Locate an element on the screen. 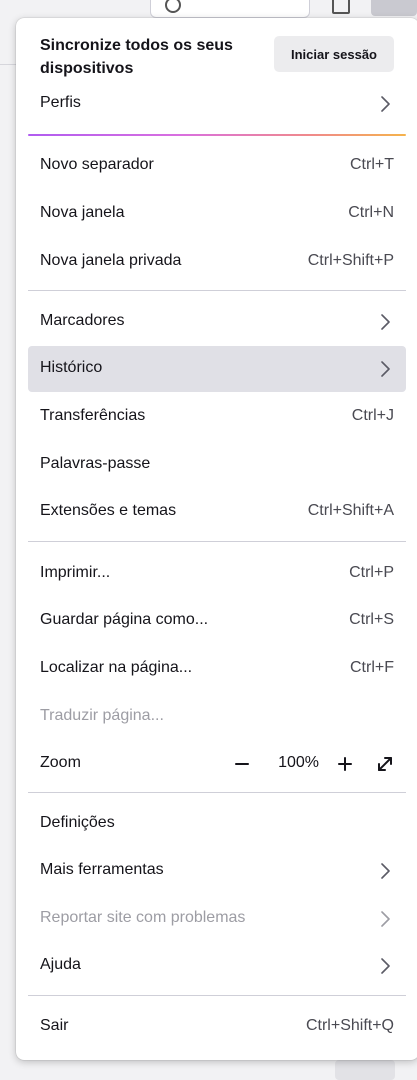 This screenshot has width=417, height=1080. toolbar-divider is located at coordinates (8, 64).